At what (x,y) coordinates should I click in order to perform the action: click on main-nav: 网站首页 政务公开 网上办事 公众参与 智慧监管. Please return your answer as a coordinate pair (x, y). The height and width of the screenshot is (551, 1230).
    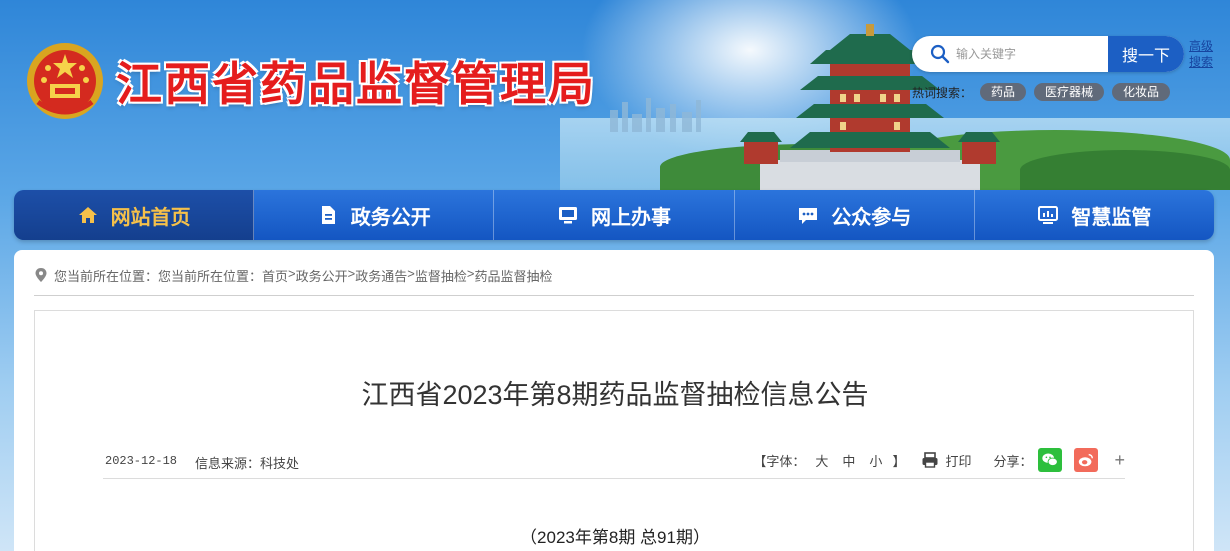
    Looking at the image, I should click on (614, 215).